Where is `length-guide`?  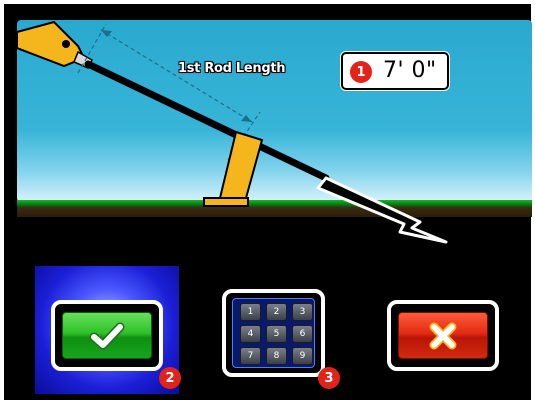
length-guide is located at coordinates (169, 92).